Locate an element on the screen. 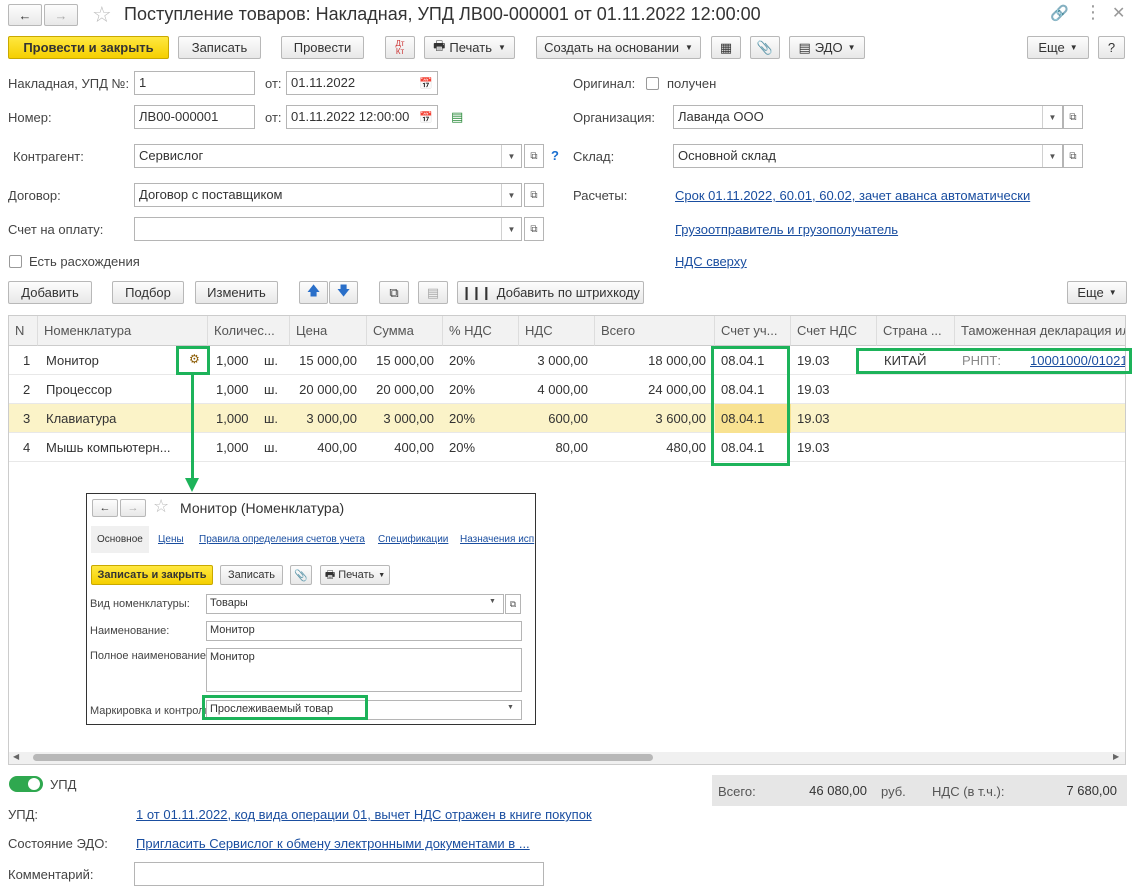 The width and height of the screenshot is (1133, 896). inset-tab-specifications: Спецификации is located at coordinates (413, 539).